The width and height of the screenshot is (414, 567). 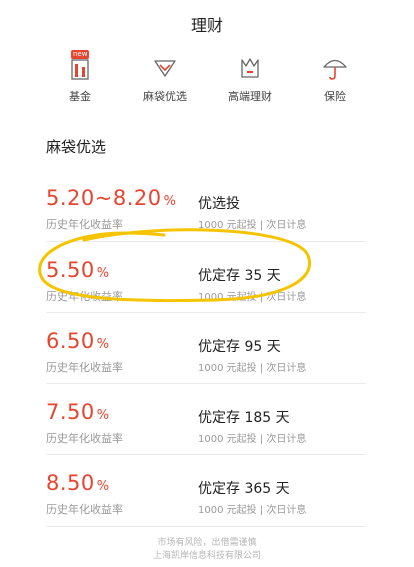 What do you see at coordinates (80, 96) in the screenshot?
I see `nav-label-fund: 基金` at bounding box center [80, 96].